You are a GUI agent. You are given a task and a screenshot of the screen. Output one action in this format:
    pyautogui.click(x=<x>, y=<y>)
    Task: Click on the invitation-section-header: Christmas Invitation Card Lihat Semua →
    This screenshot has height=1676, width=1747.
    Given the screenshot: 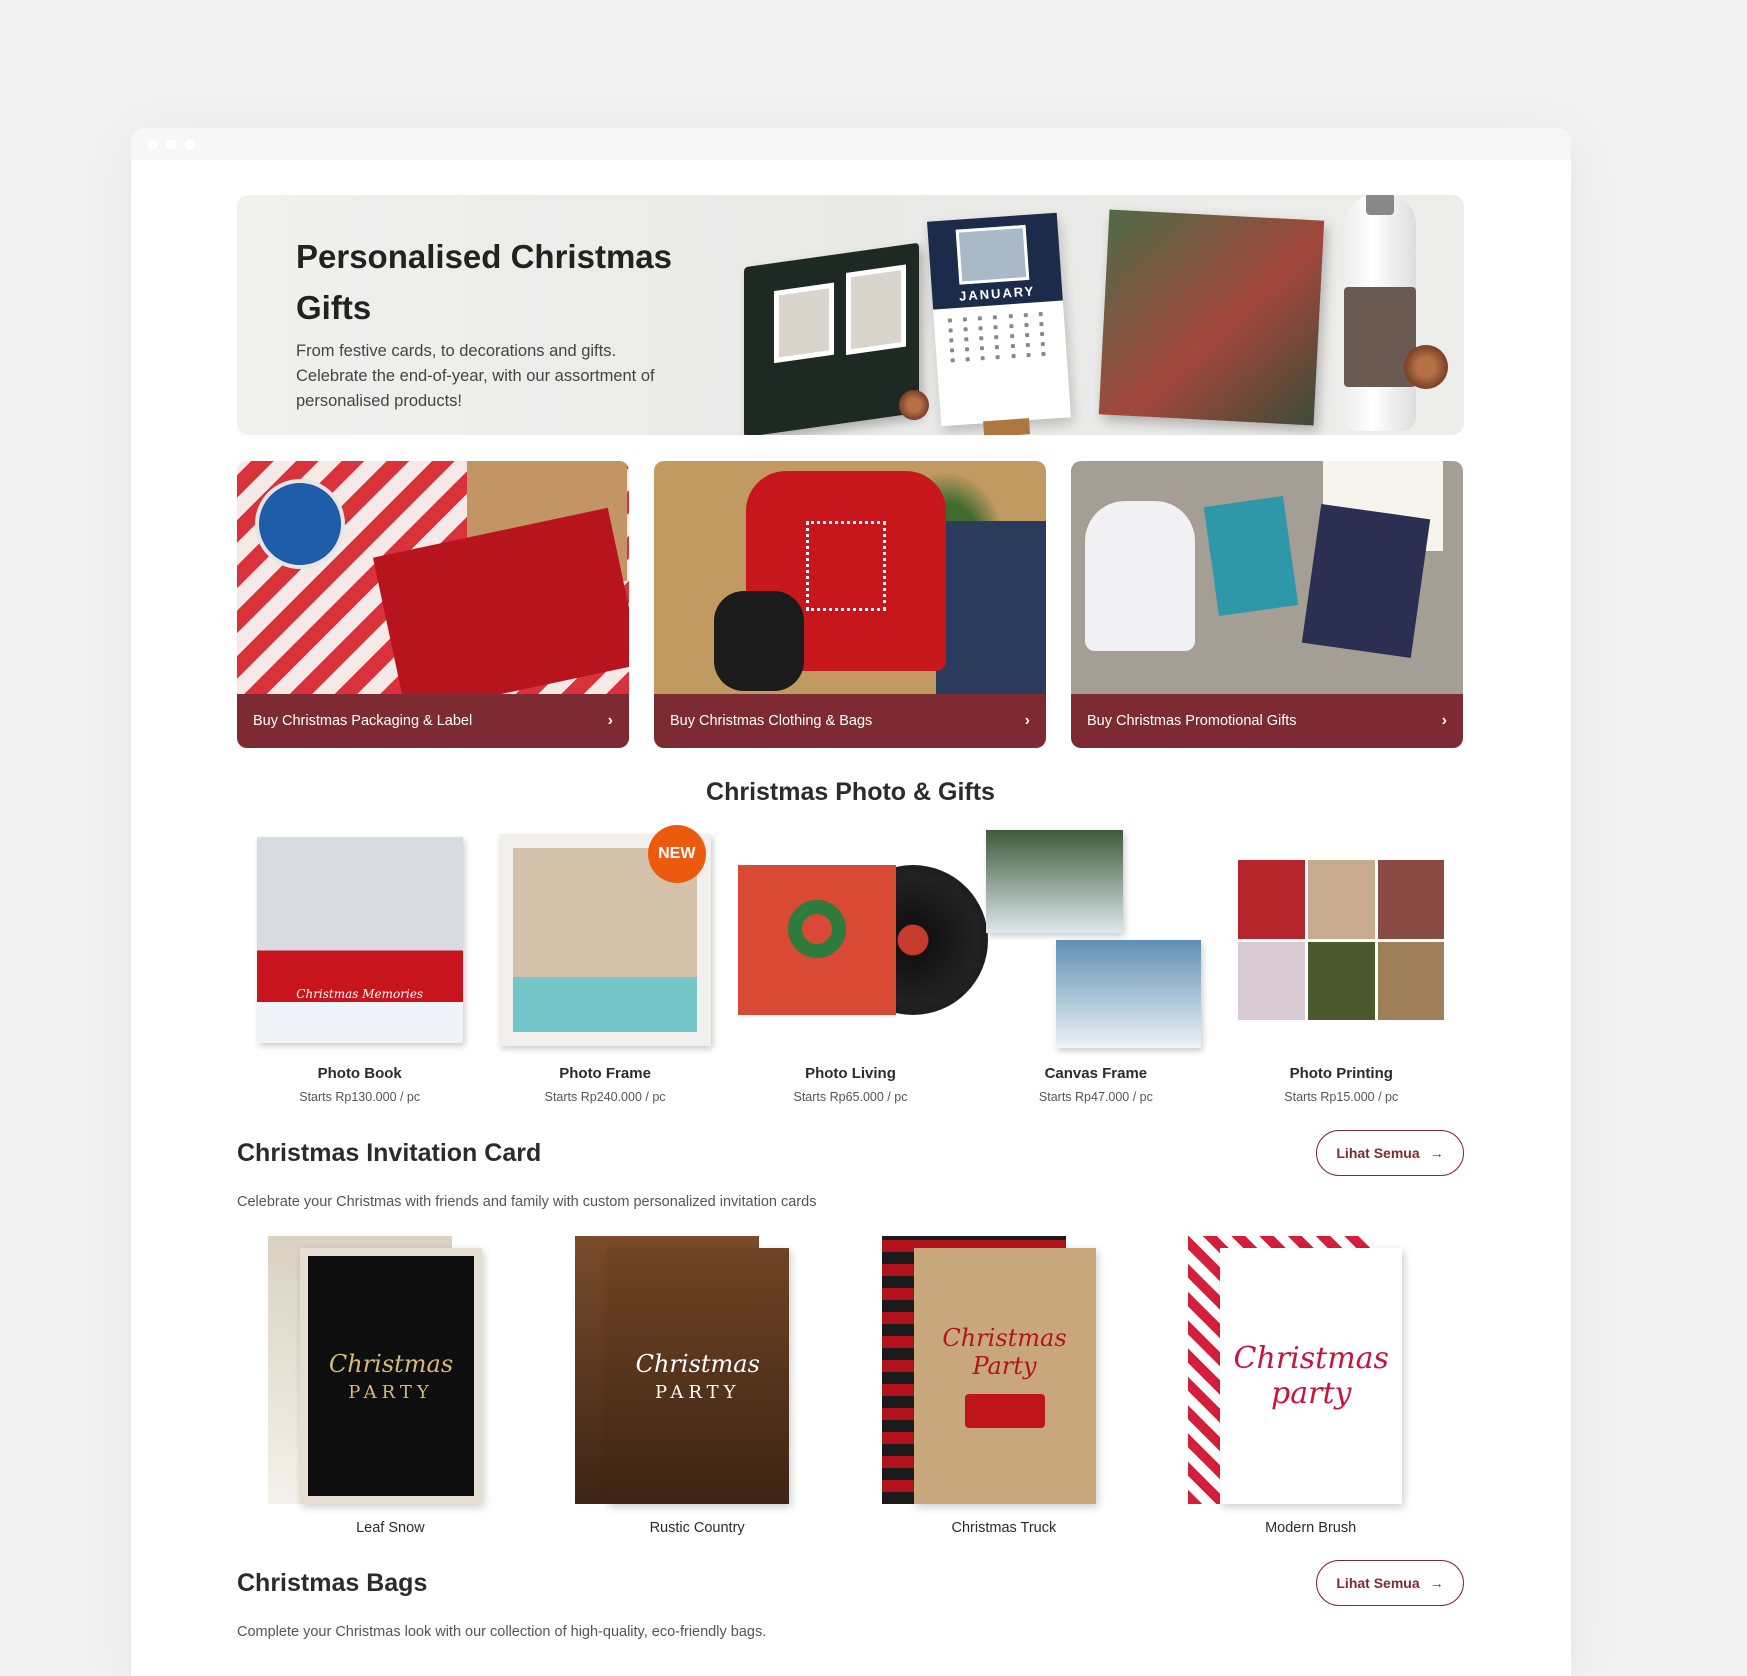 What is the action you would take?
    pyautogui.click(x=850, y=1153)
    